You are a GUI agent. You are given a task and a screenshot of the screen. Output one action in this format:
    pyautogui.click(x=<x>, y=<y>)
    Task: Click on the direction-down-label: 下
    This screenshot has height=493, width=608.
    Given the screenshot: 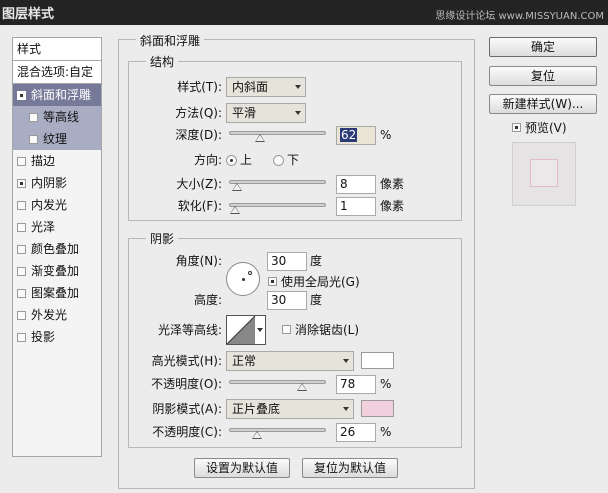 What is the action you would take?
    pyautogui.click(x=293, y=160)
    